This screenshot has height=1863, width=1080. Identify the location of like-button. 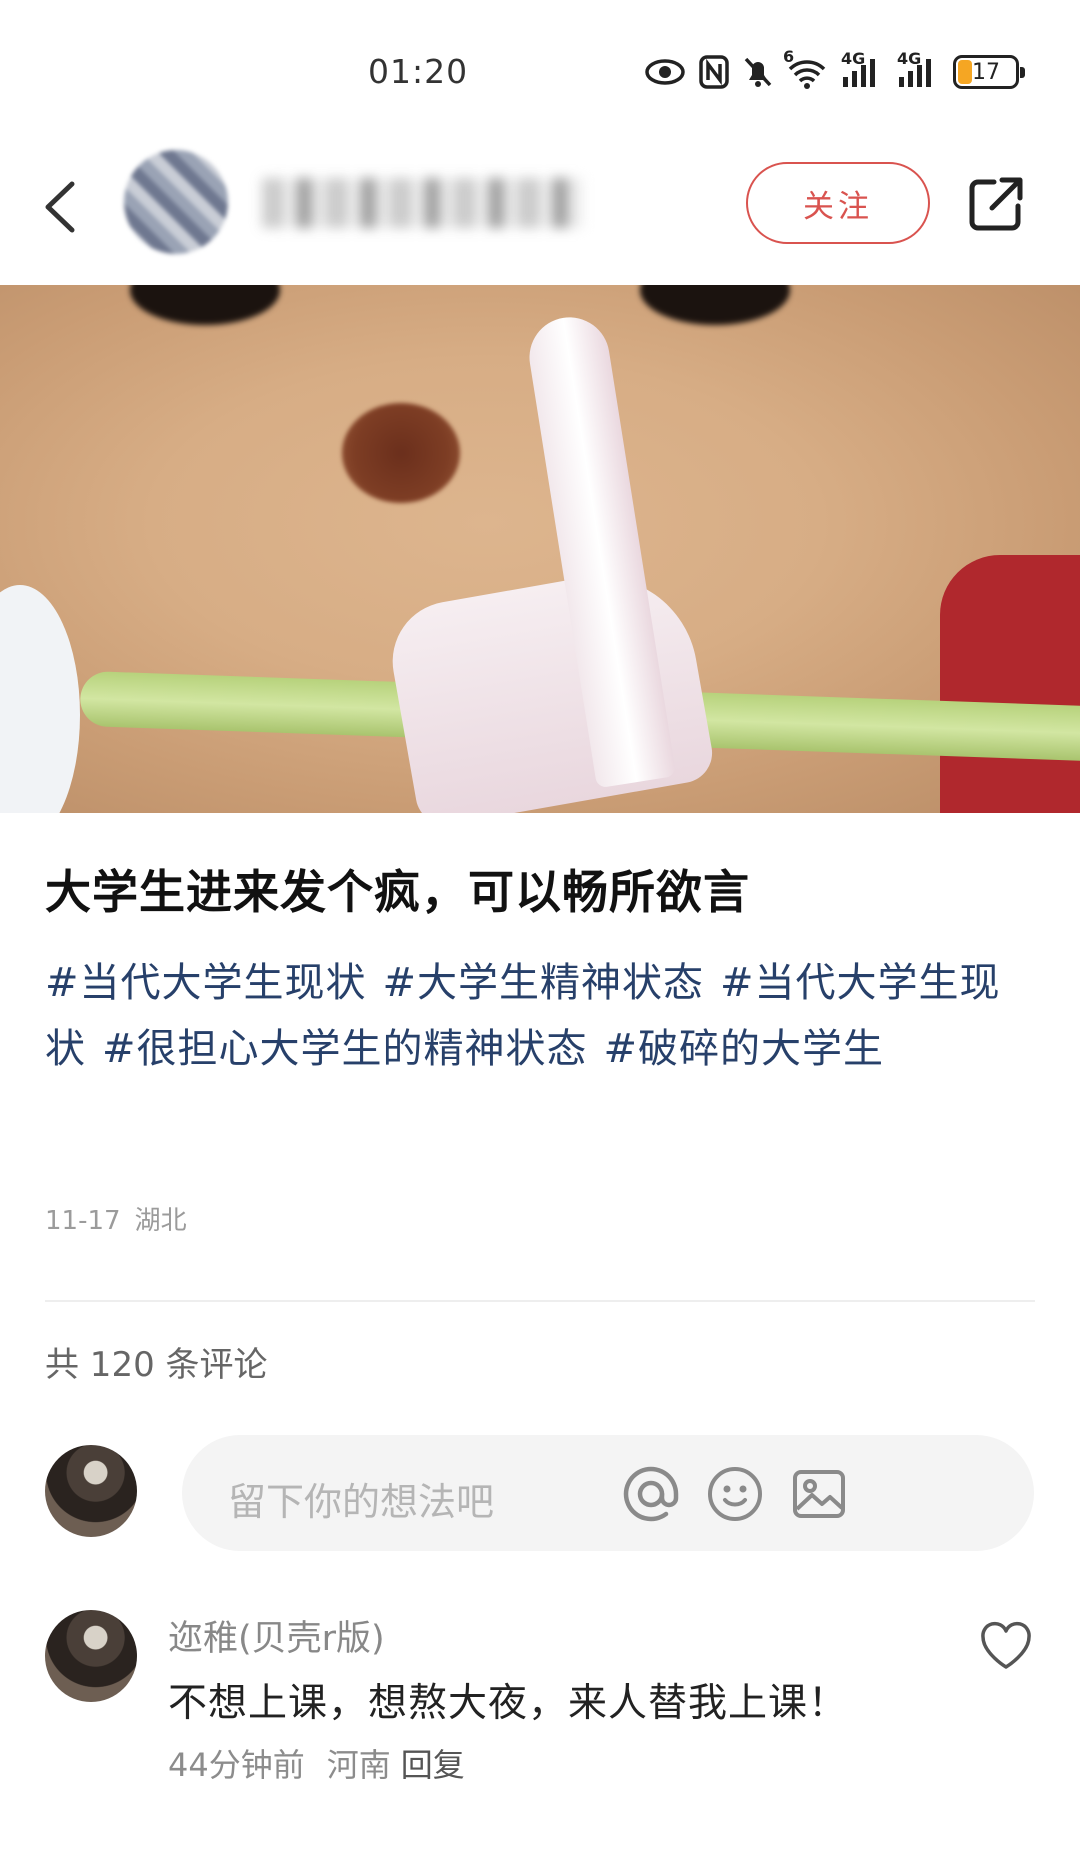
(1006, 1646).